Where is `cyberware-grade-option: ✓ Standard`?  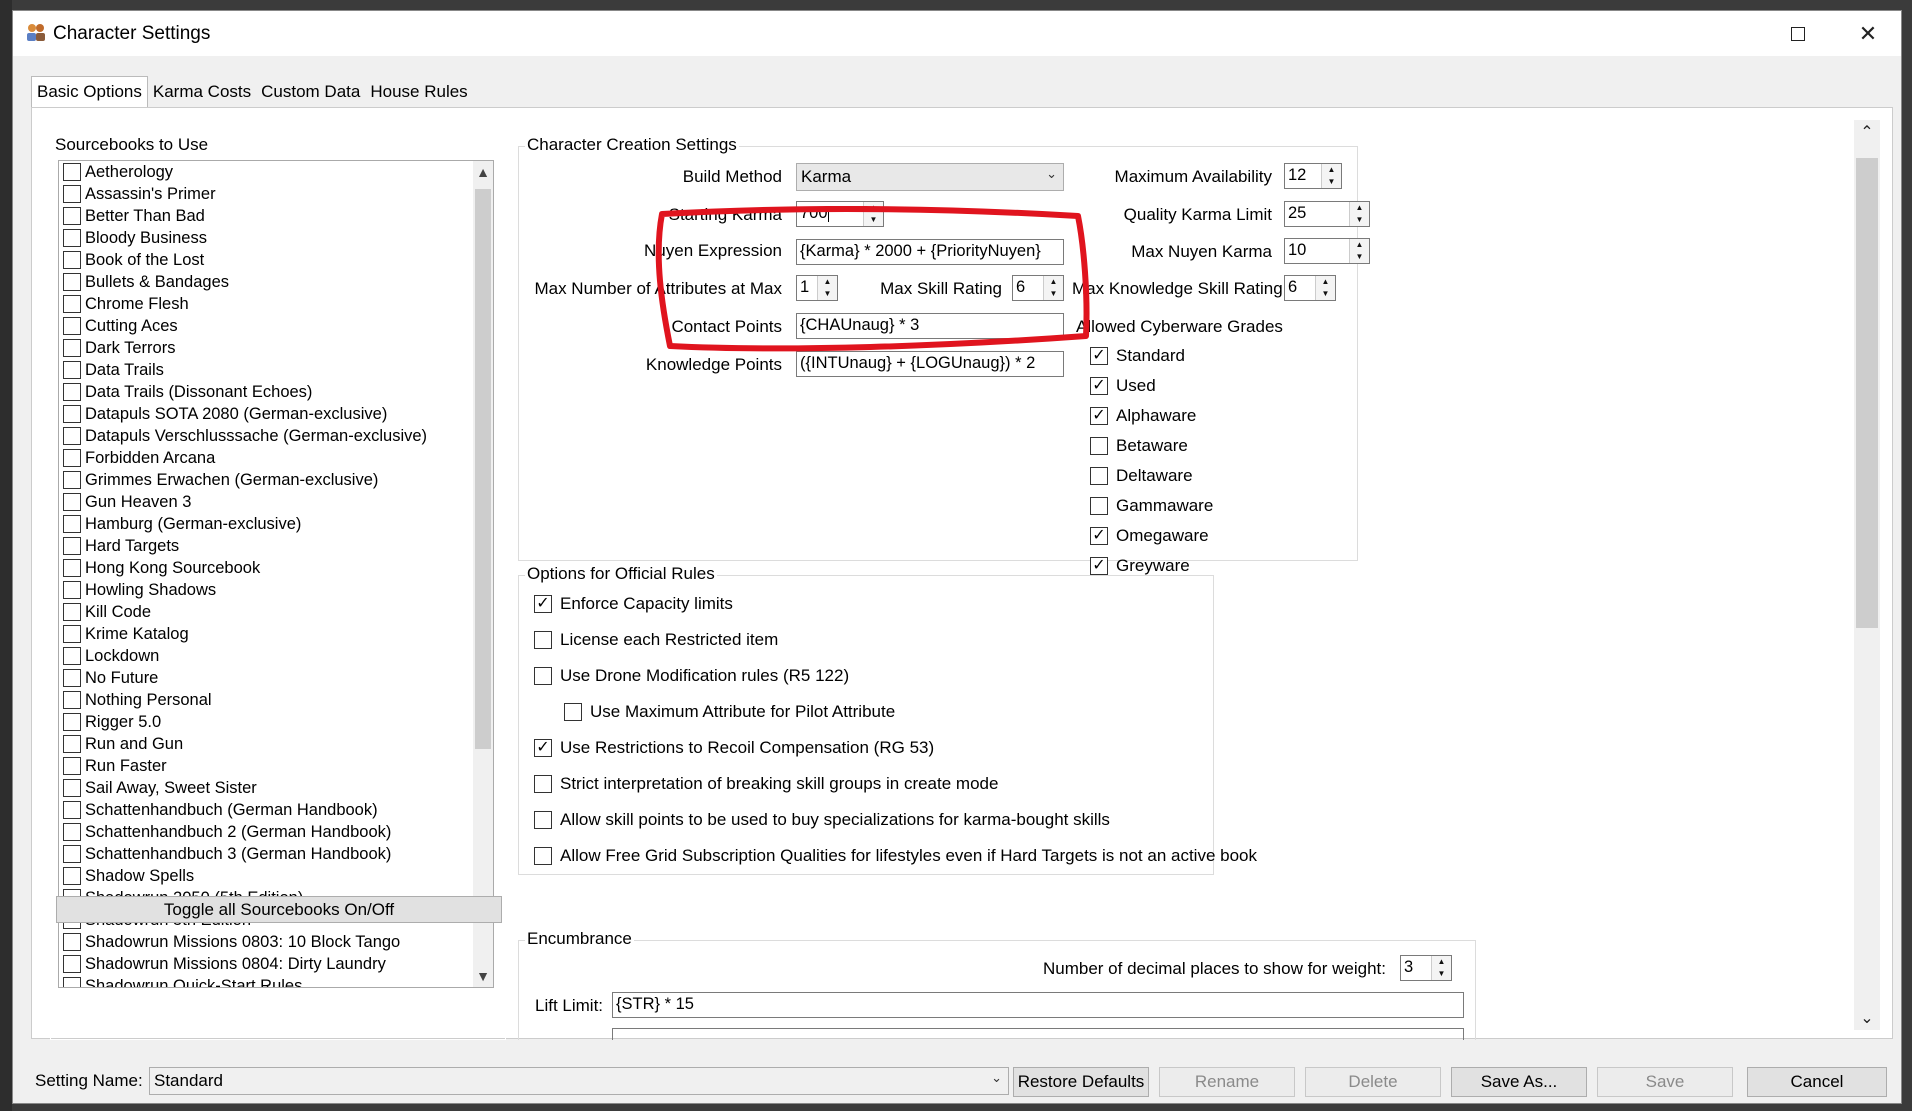 cyberware-grade-option: ✓ Standard is located at coordinates (1137, 356).